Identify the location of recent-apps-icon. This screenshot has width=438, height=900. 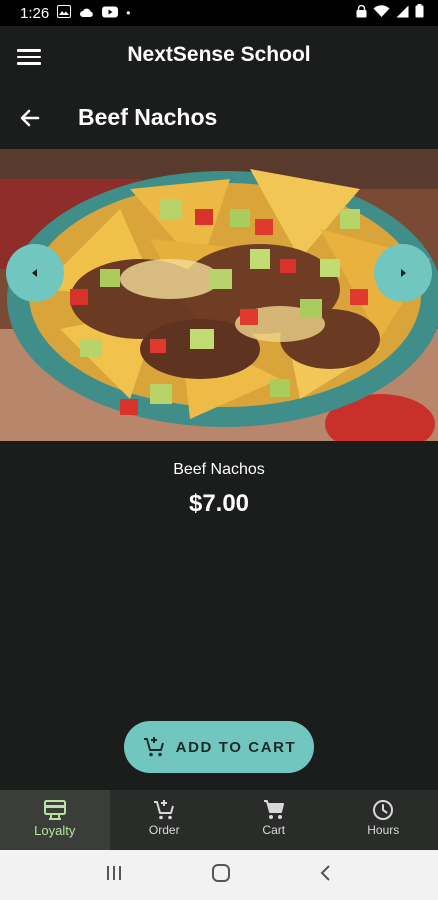
(114, 875).